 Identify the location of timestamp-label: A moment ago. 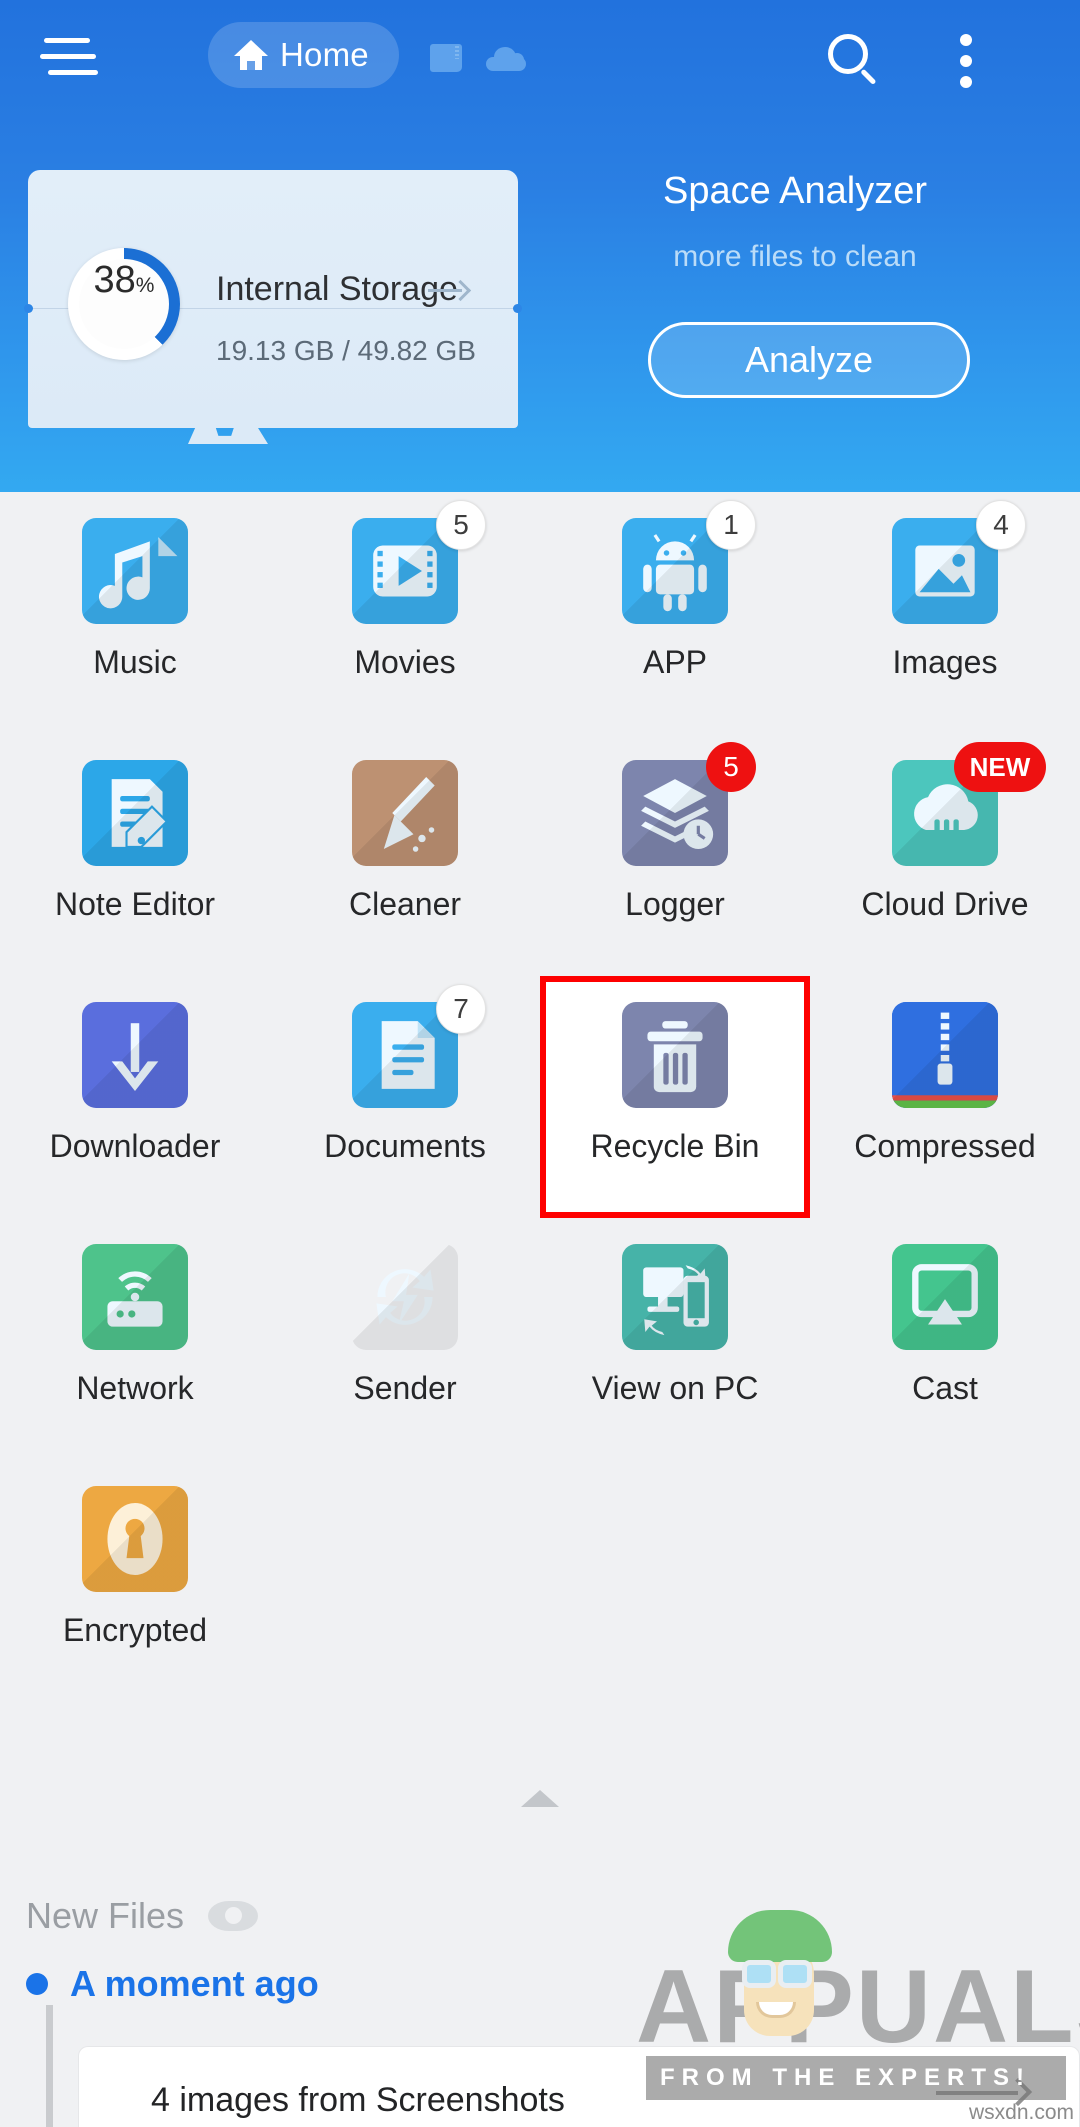
(194, 1983).